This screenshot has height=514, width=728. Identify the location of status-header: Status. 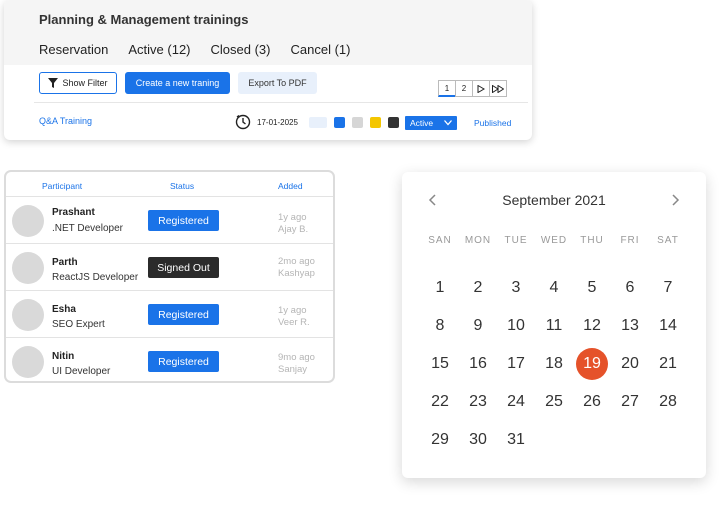
(182, 186).